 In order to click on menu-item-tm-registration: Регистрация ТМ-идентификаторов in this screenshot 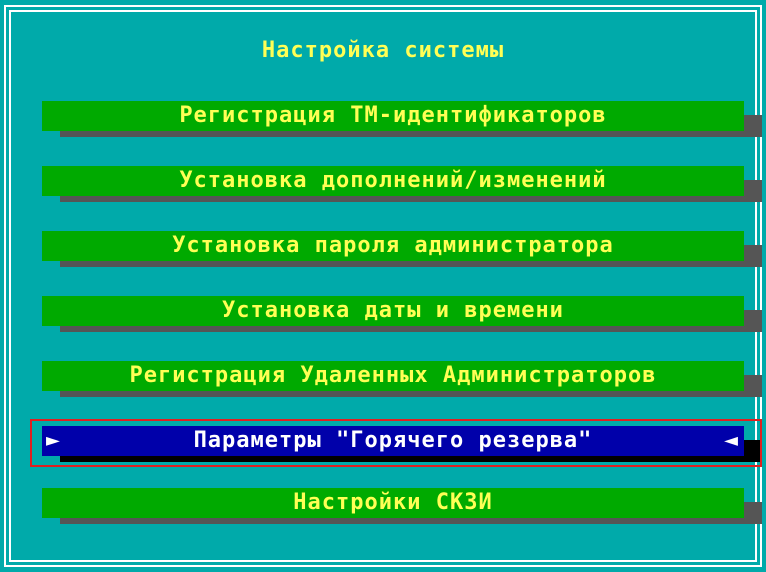, I will do `click(402, 119)`.